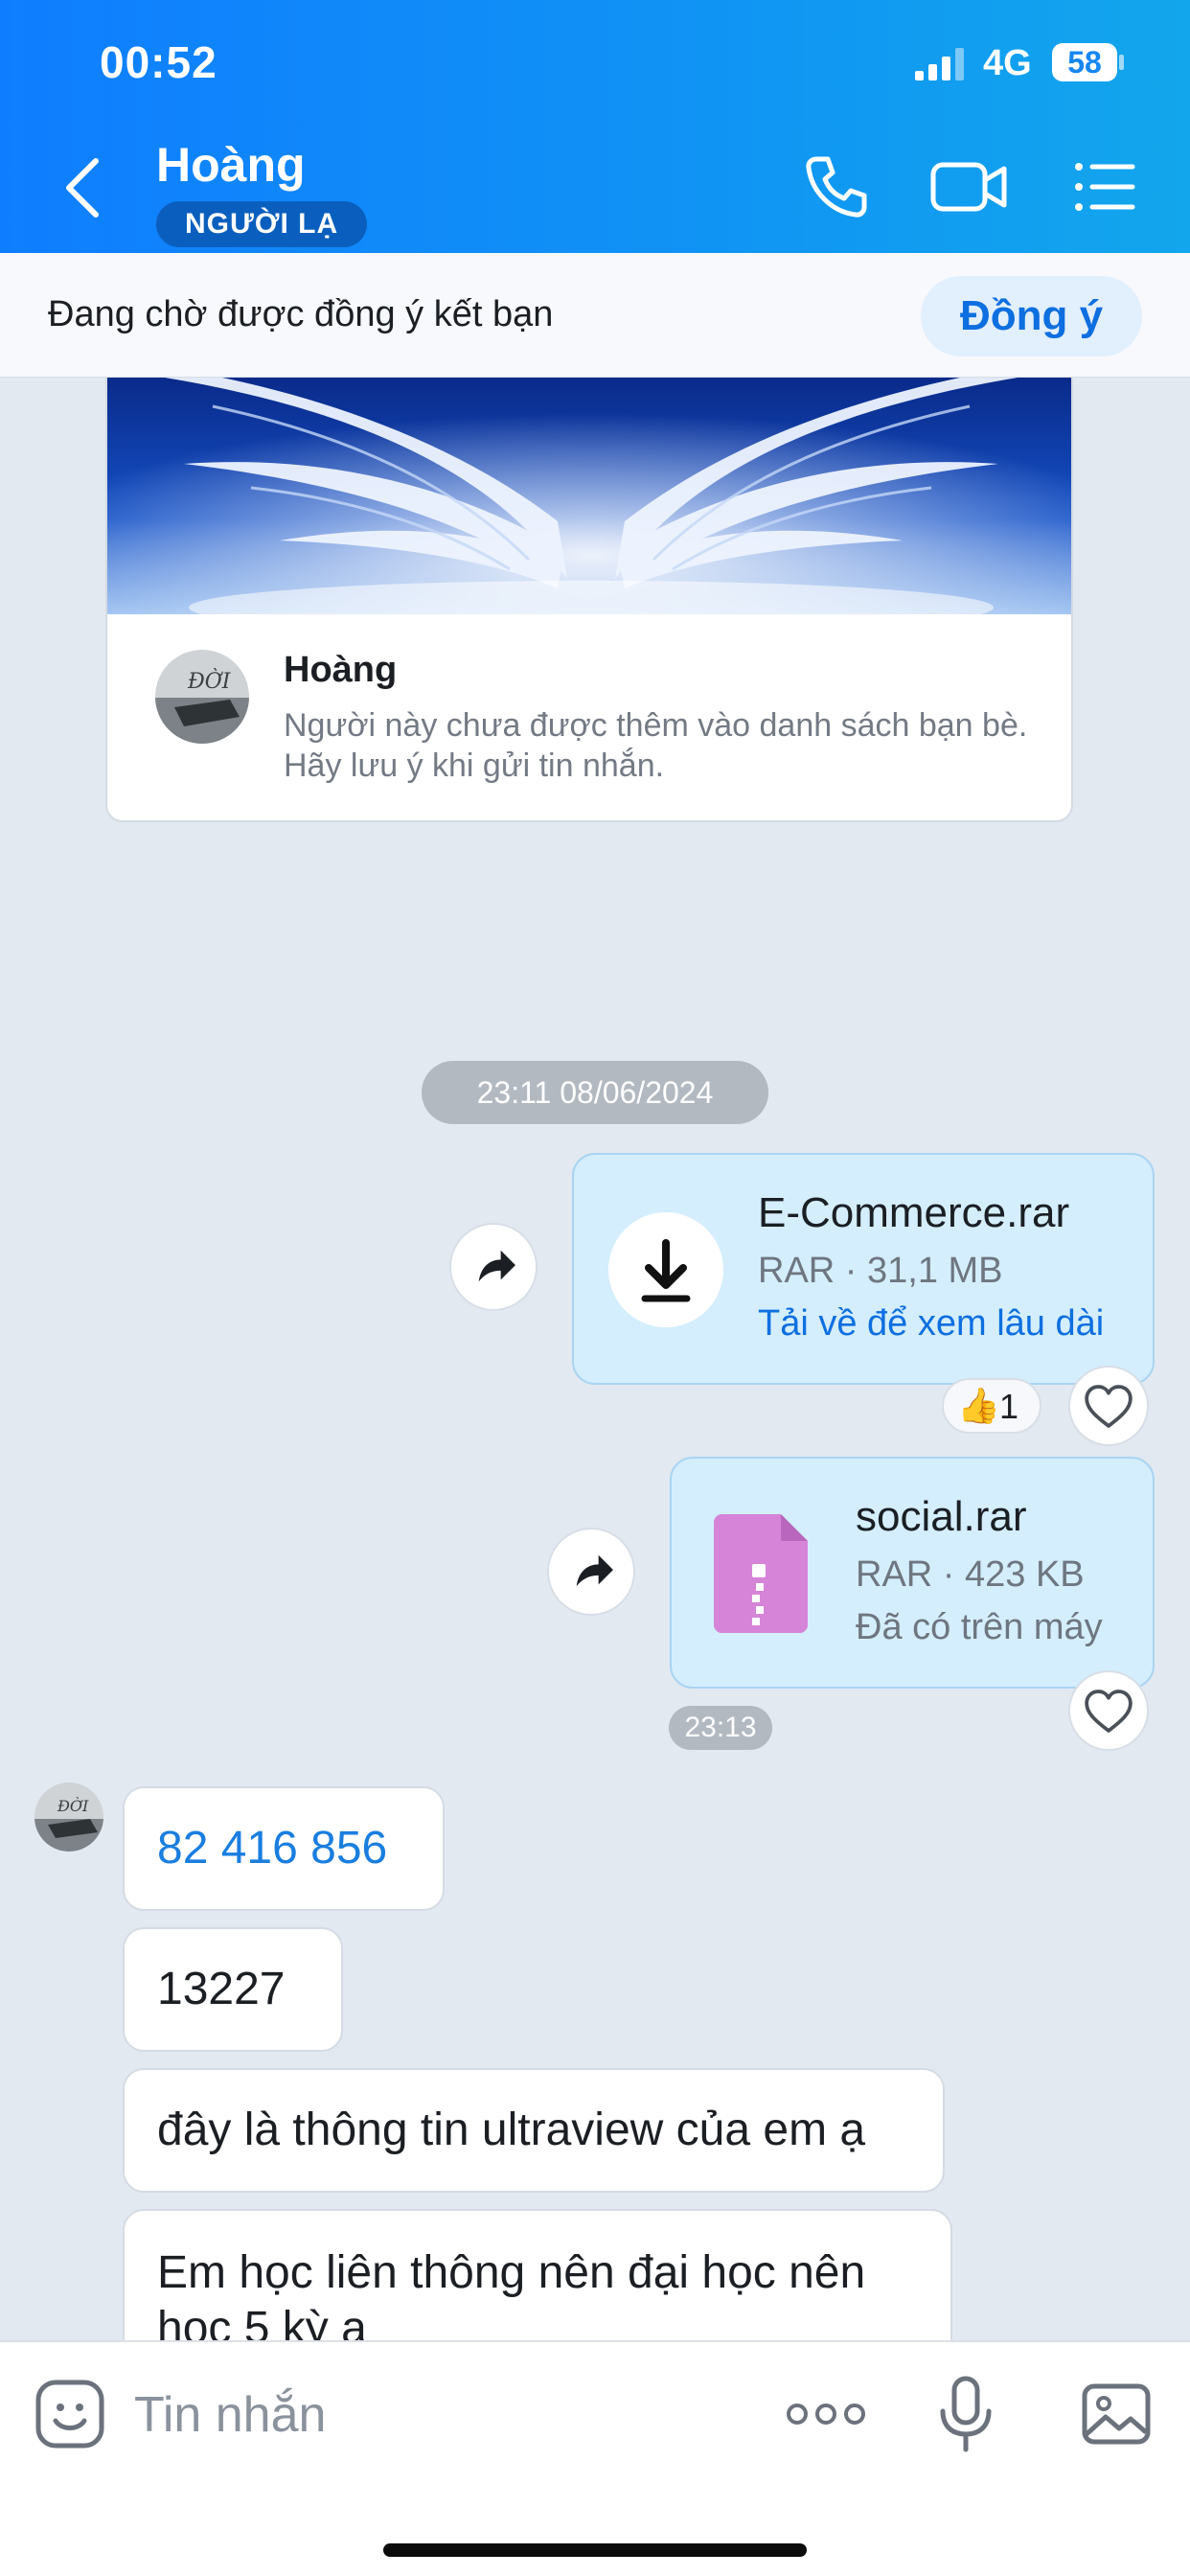 This screenshot has width=1190, height=2576. Describe the element at coordinates (595, 1092) in the screenshot. I see `date-separator: 23:11 08/06/2024` at that location.